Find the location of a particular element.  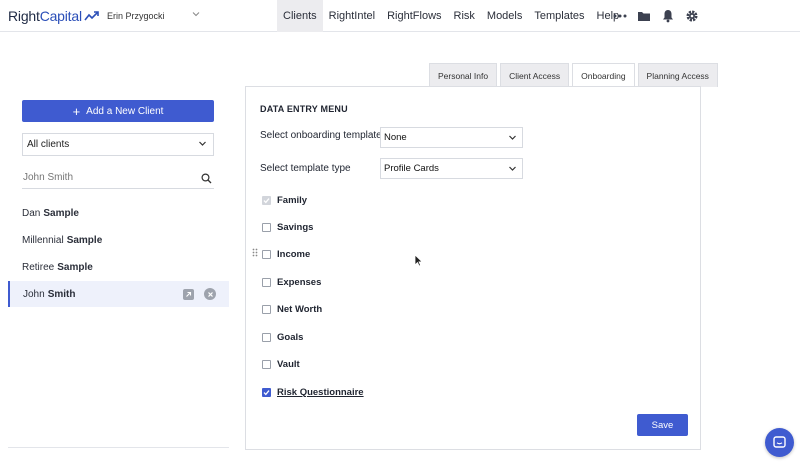

chat-icon is located at coordinates (779, 442).